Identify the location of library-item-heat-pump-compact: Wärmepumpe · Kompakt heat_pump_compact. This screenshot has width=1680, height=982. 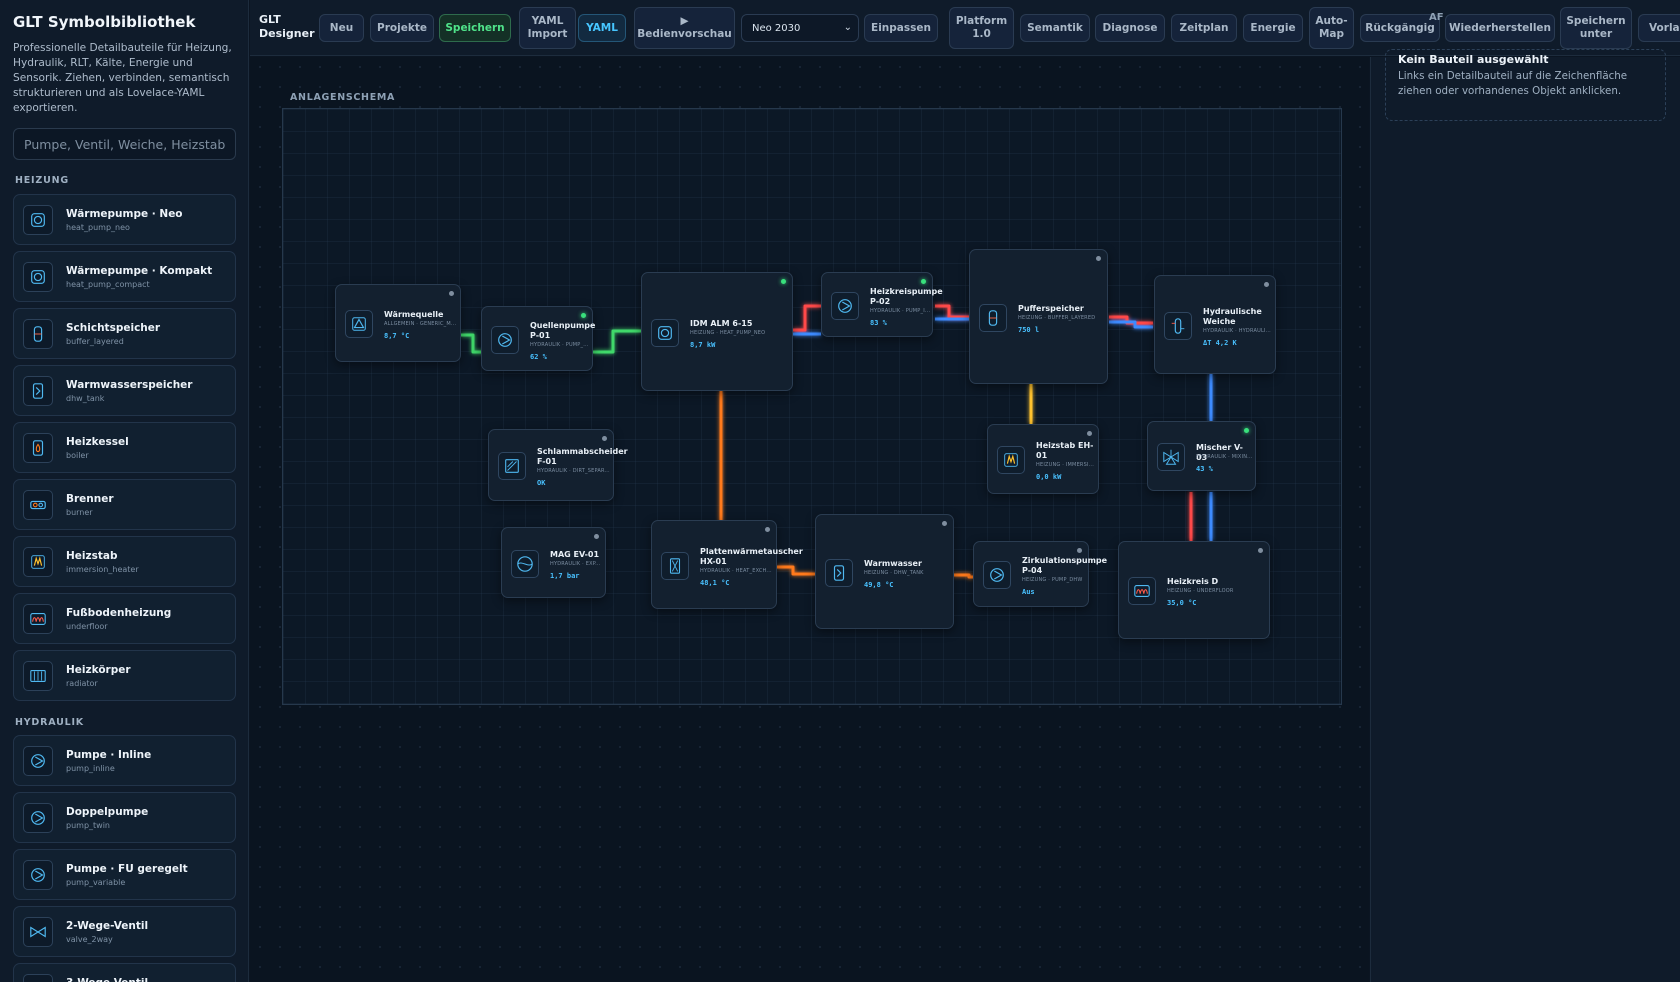
(124, 276).